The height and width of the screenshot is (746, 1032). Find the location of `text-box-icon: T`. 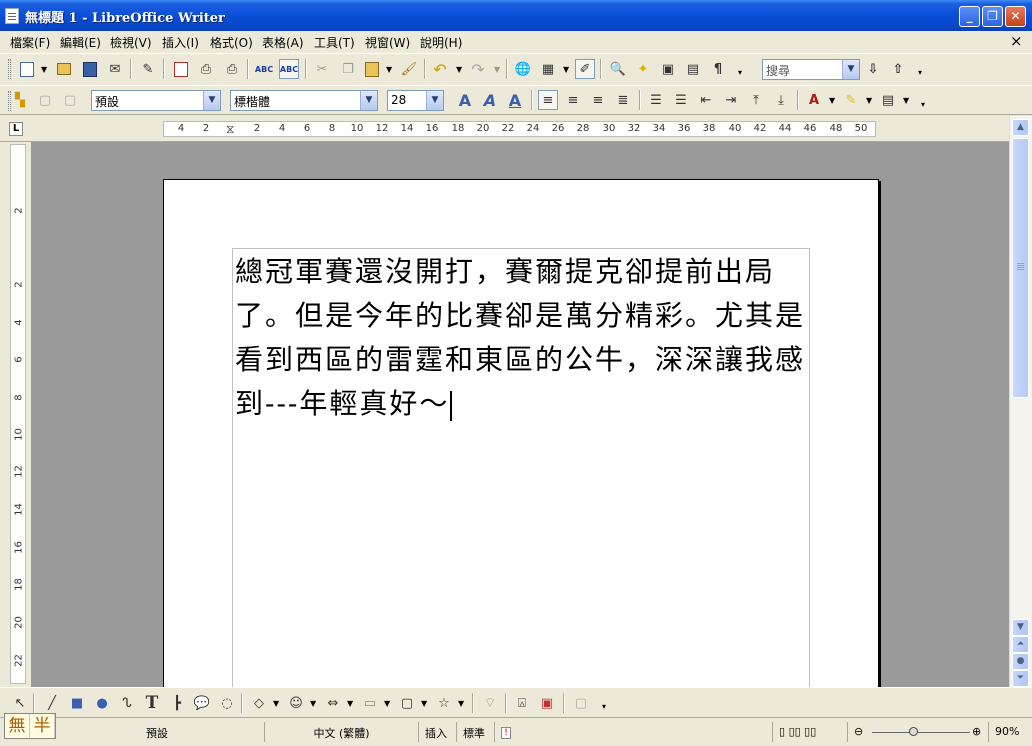

text-box-icon: T is located at coordinates (152, 703).